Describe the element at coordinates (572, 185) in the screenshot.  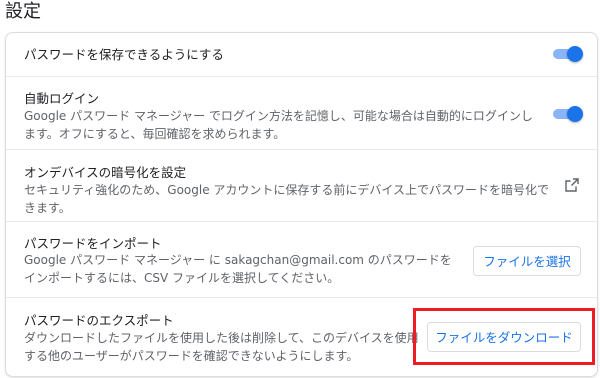
I see `external-link-icon` at that location.